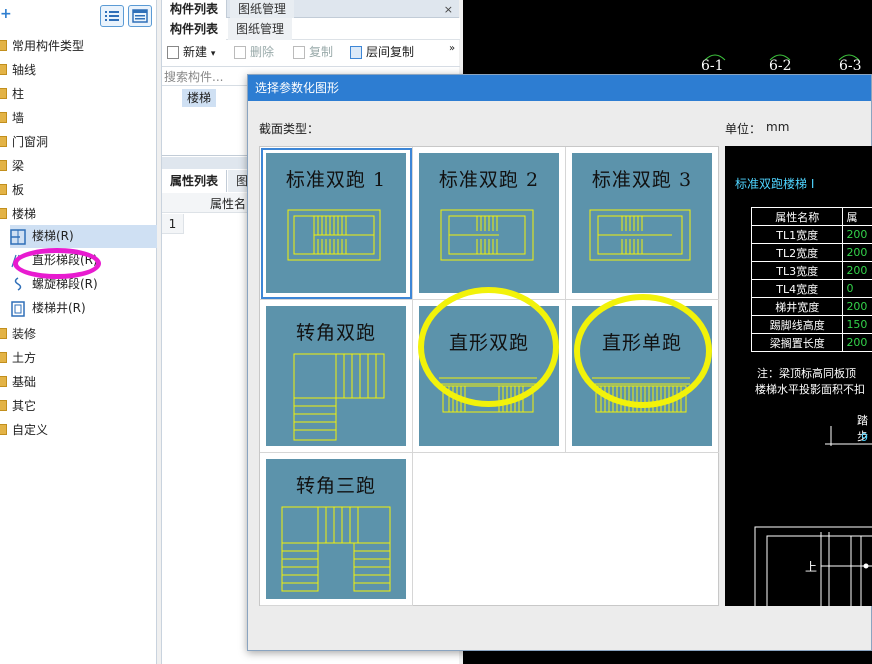 The height and width of the screenshot is (664, 872). I want to click on param-name: TL4宽度, so click(797, 288).